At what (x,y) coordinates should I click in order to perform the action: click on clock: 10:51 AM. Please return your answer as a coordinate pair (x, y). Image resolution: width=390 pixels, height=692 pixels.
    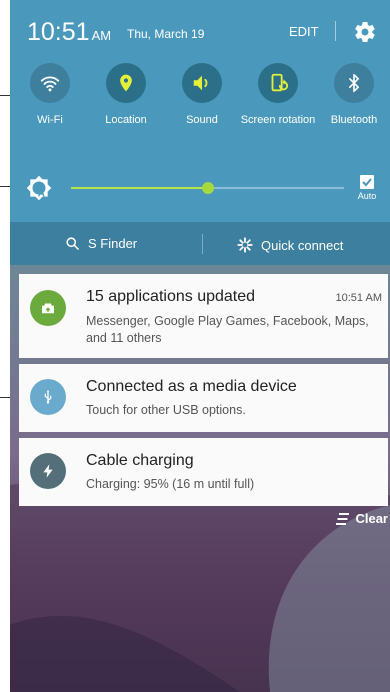
    Looking at the image, I should click on (69, 32).